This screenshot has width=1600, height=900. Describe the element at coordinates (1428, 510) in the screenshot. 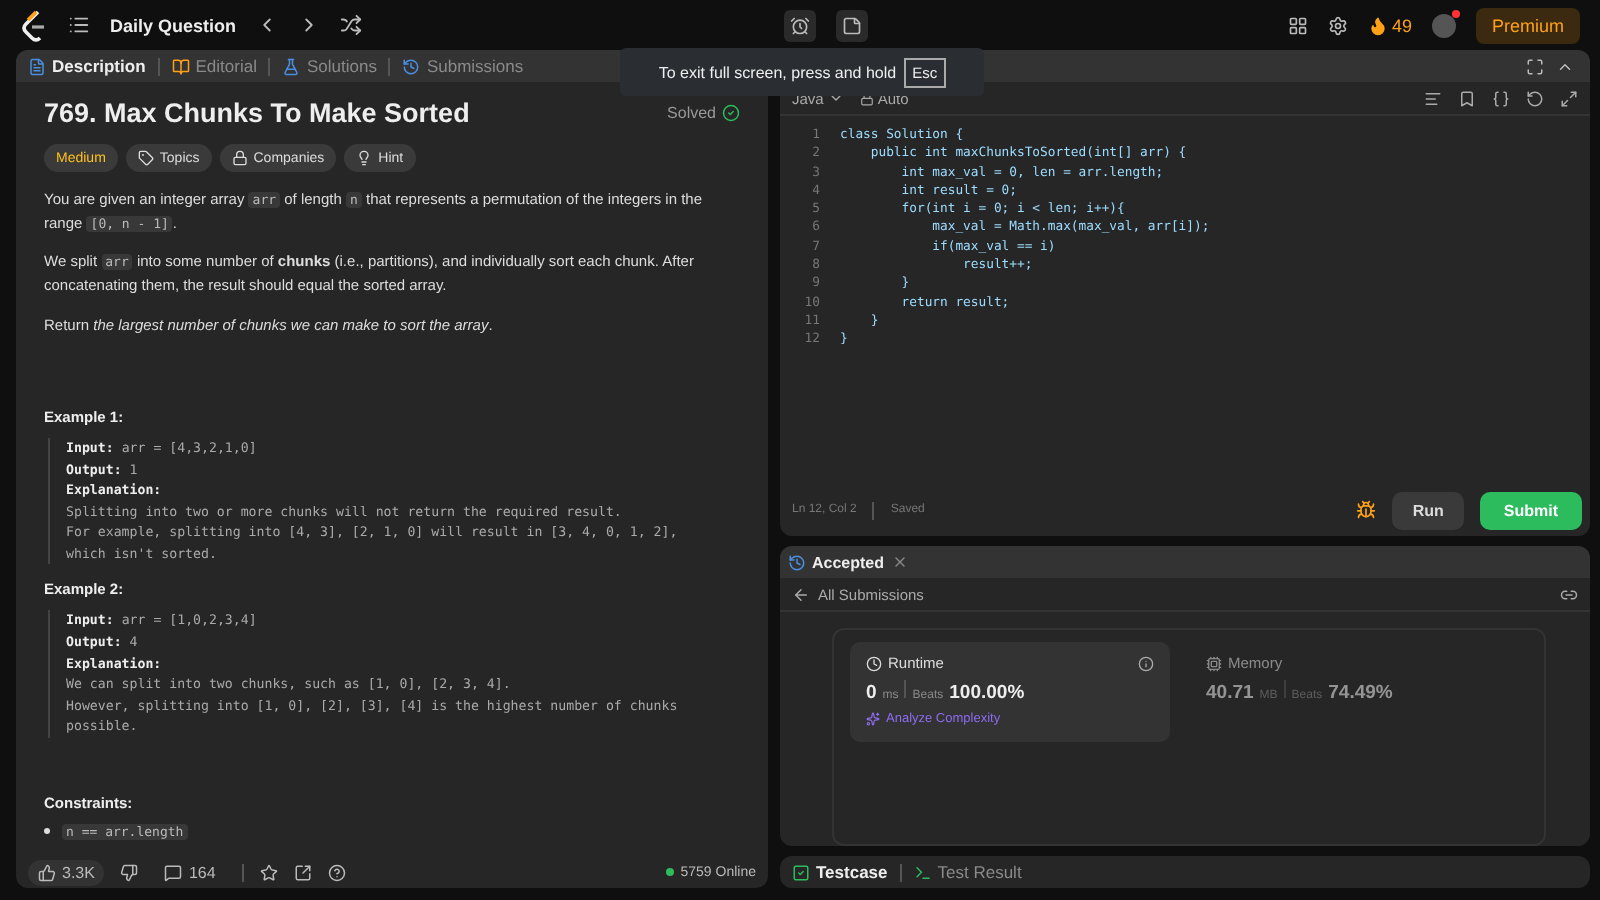

I see `run-button: Run` at that location.